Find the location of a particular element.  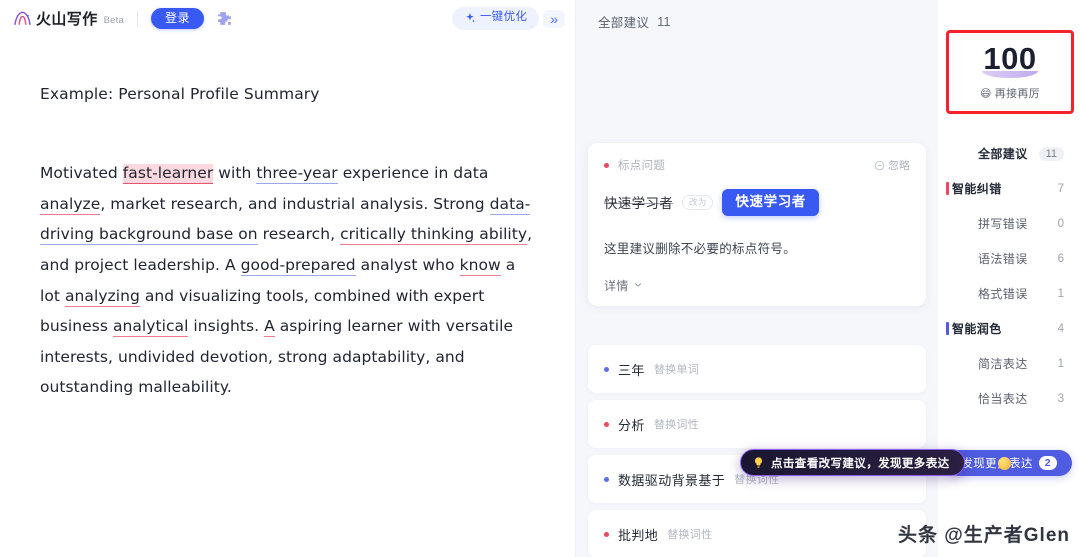

app-logo-text: 火山写作 is located at coordinates (67, 19).